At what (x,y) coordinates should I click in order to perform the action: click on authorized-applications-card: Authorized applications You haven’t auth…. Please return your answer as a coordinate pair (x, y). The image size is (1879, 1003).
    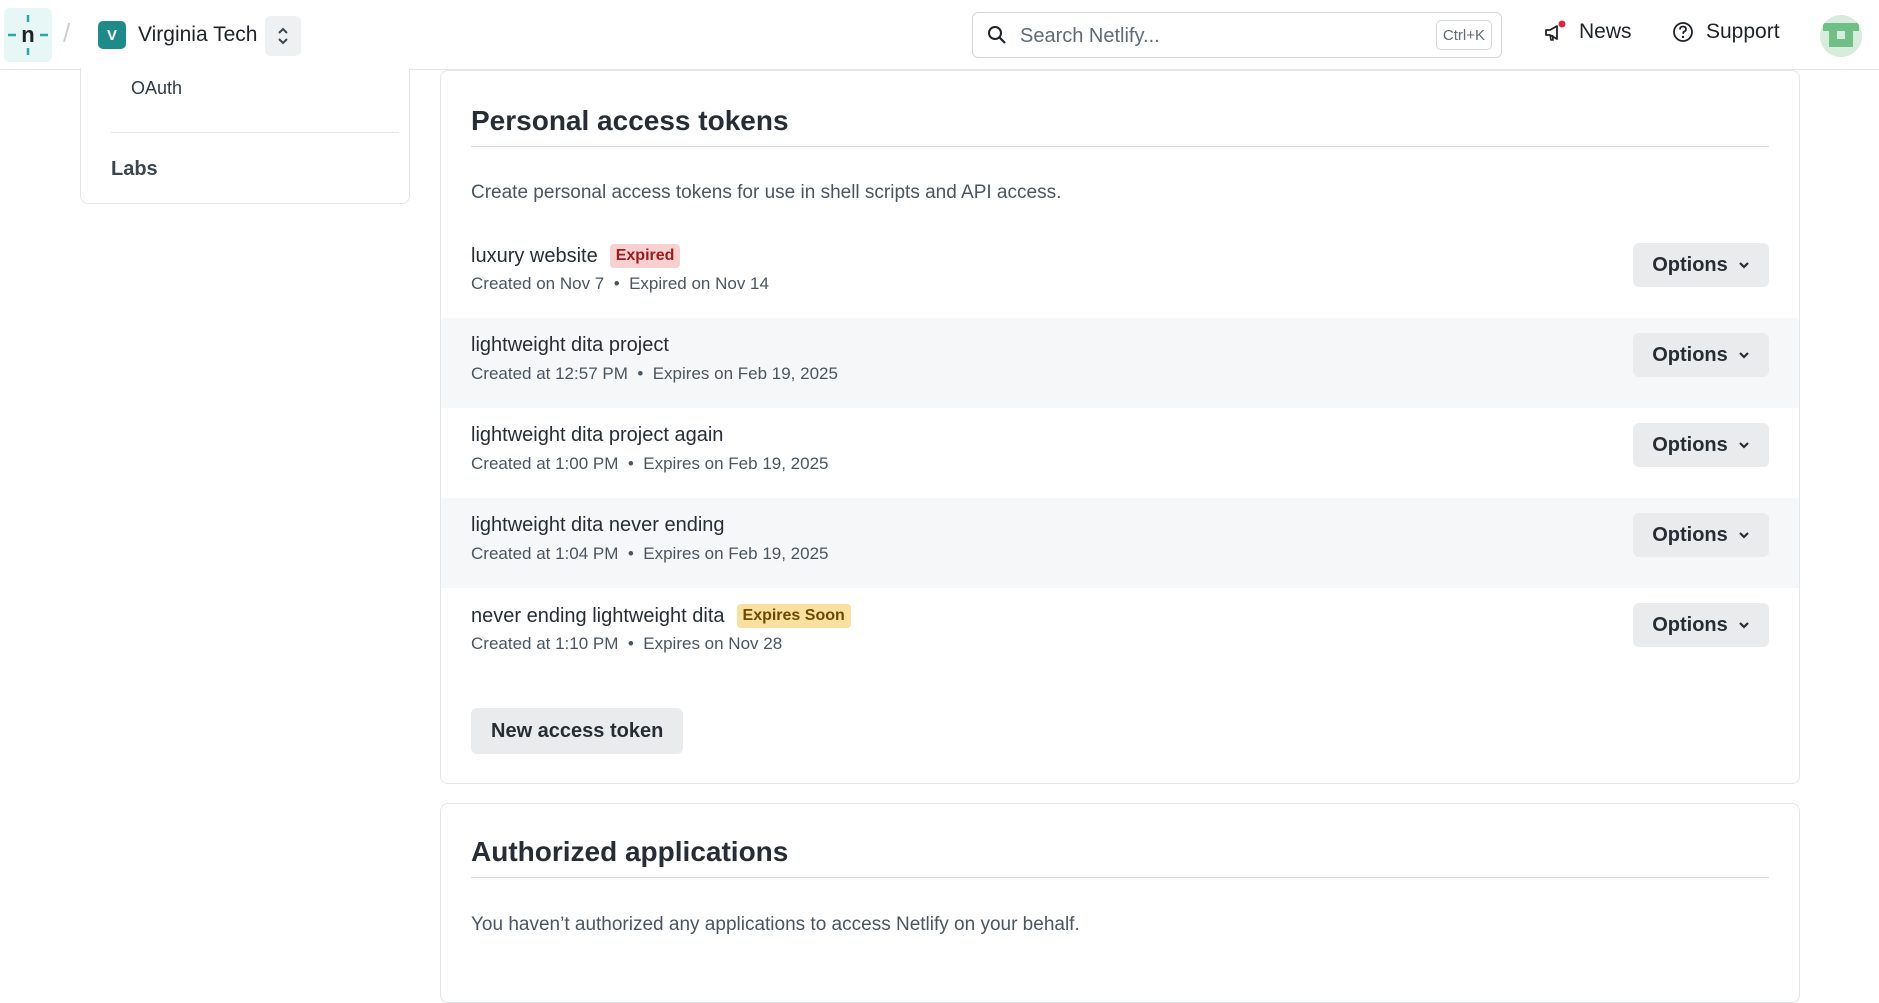
    Looking at the image, I should click on (1120, 903).